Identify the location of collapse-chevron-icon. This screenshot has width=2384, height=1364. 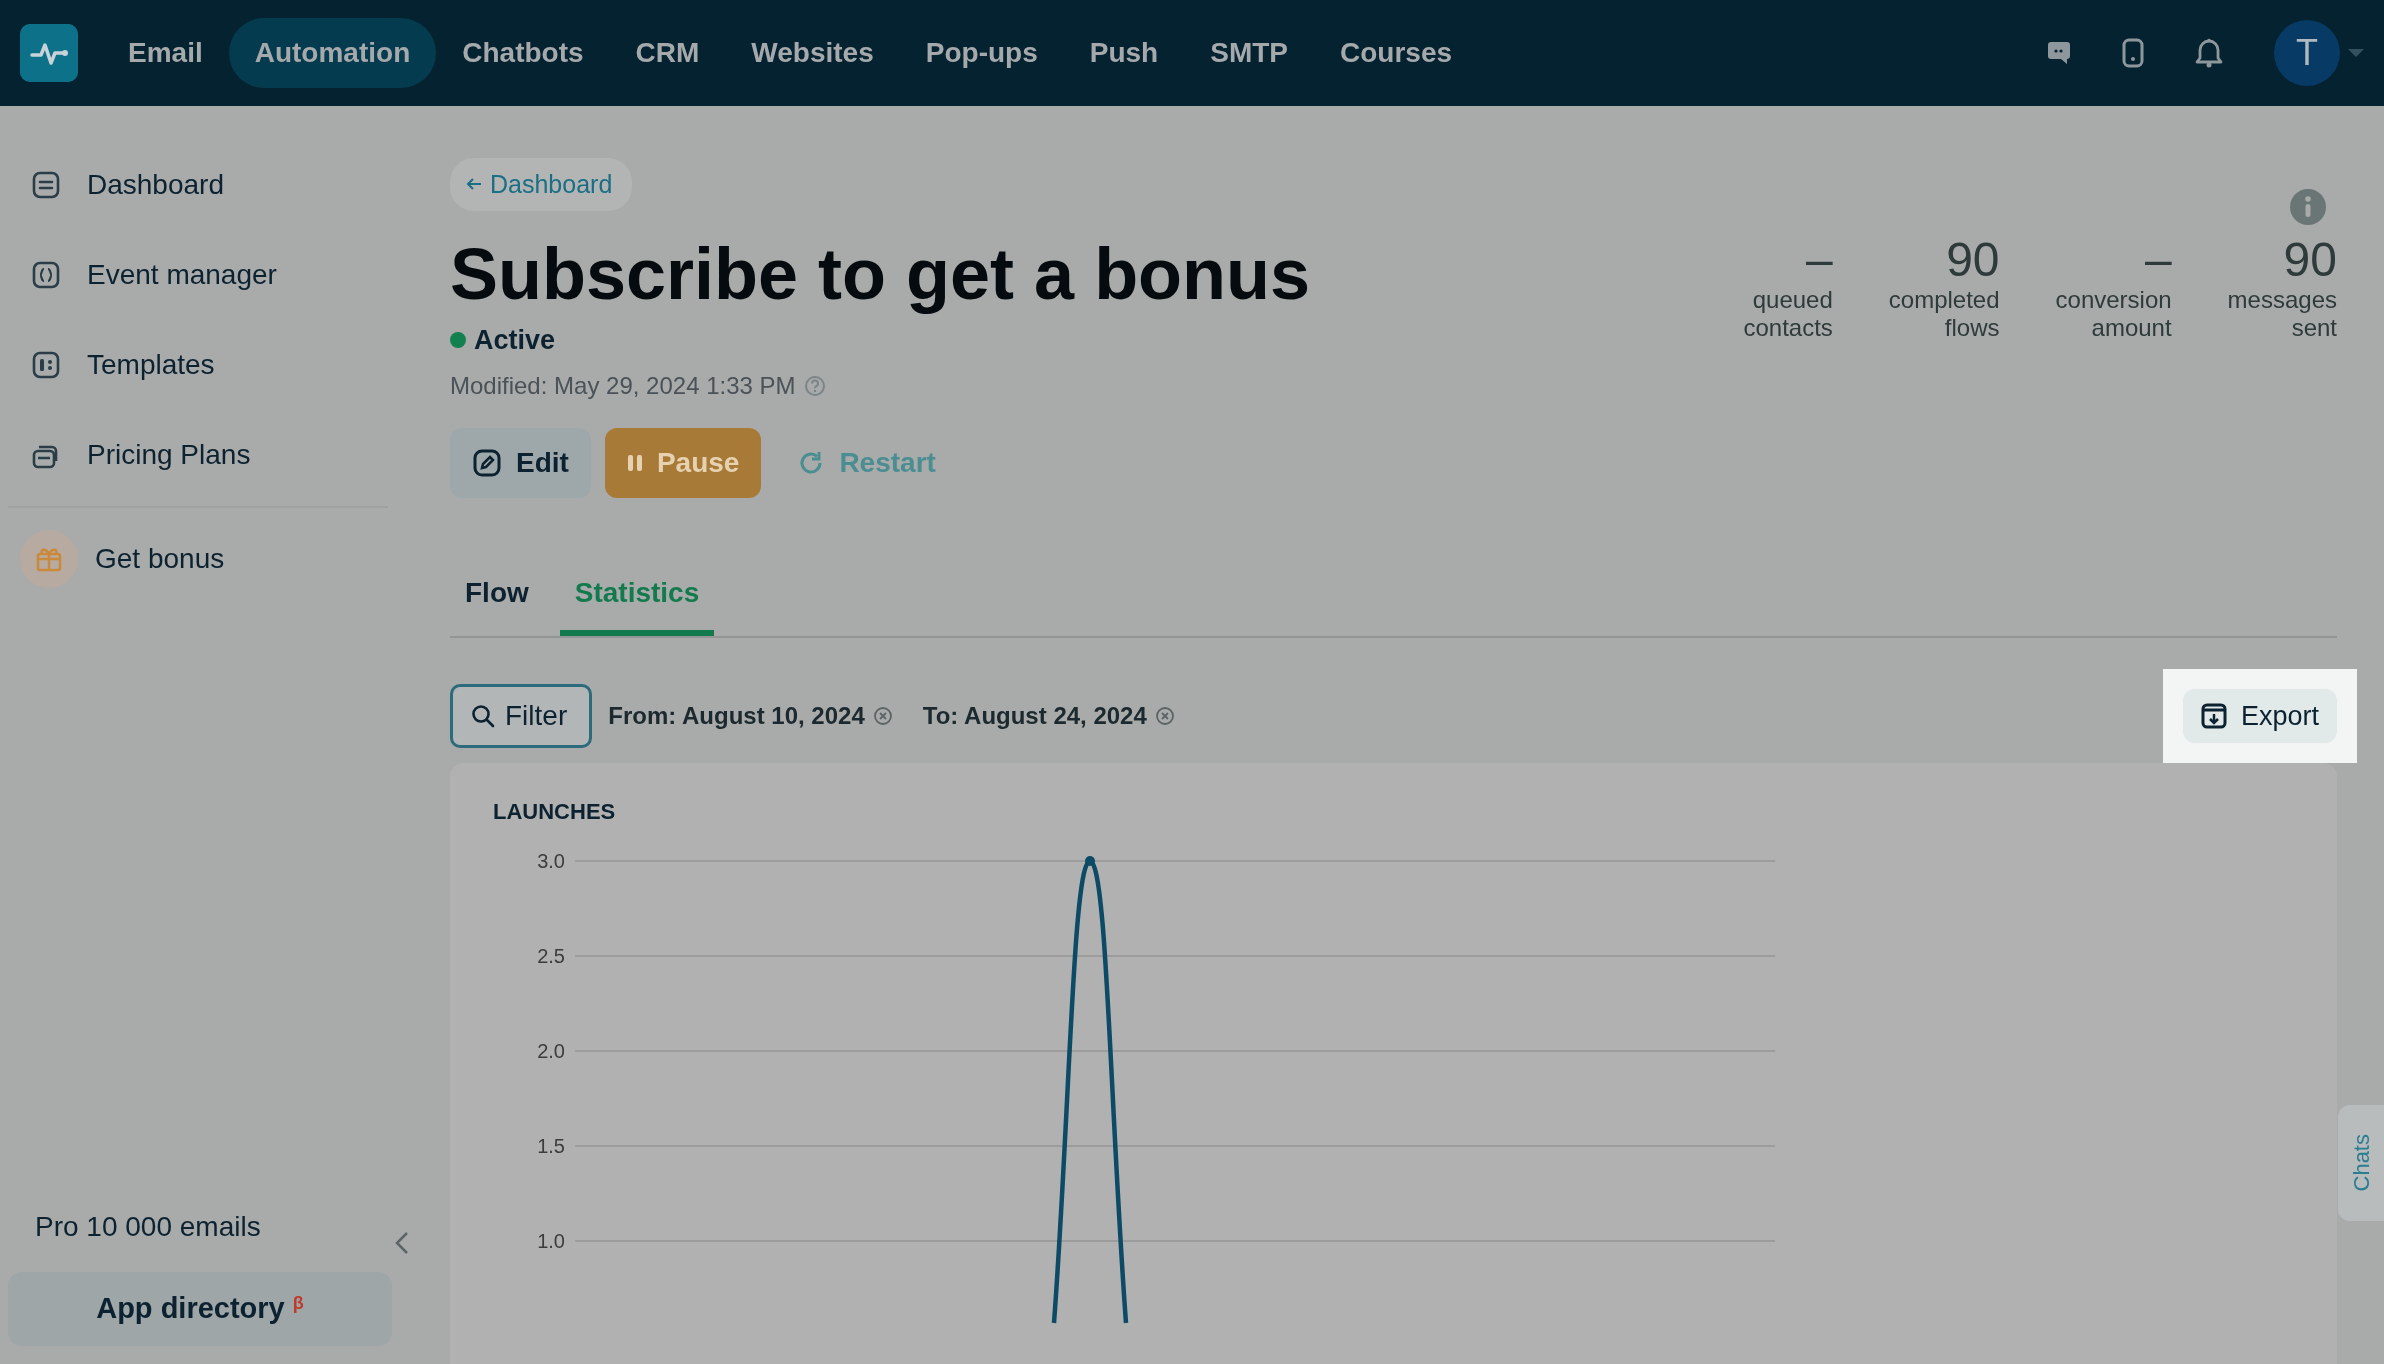
(402, 1243).